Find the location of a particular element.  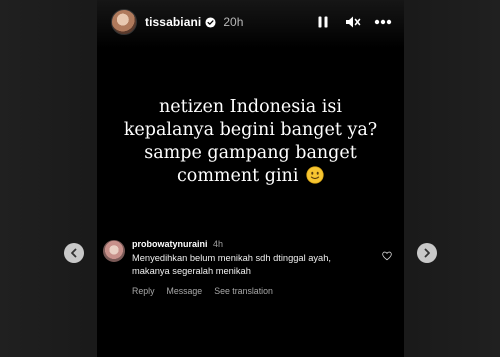

caption-line: sampe gampang banget is located at coordinates (250, 153).